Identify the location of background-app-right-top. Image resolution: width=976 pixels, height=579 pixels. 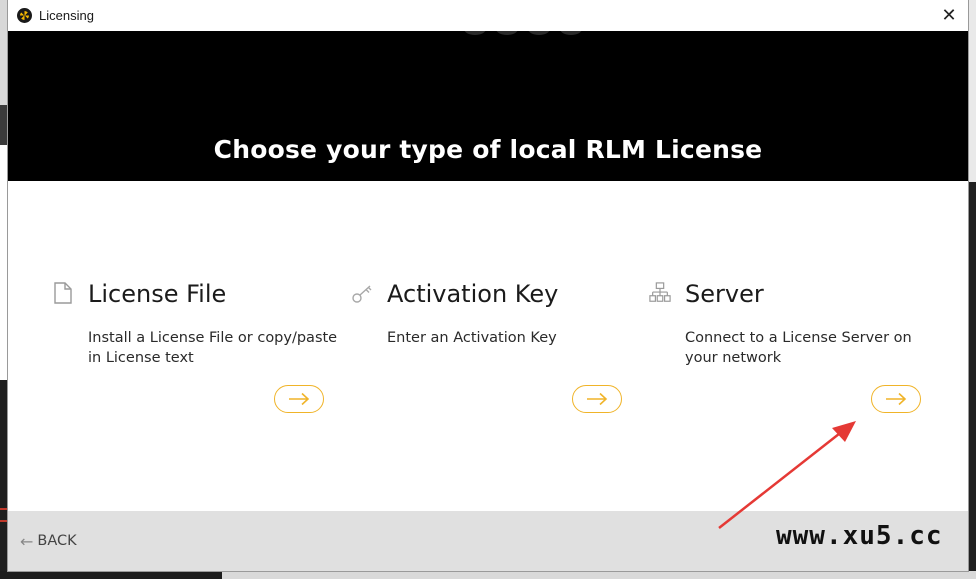
(972, 91).